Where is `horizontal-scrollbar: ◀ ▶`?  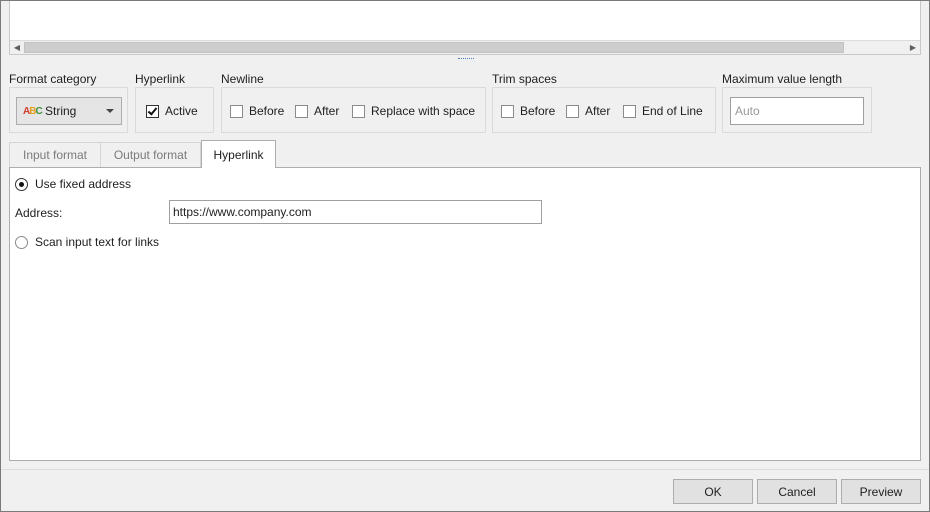 horizontal-scrollbar: ◀ ▶ is located at coordinates (465, 47).